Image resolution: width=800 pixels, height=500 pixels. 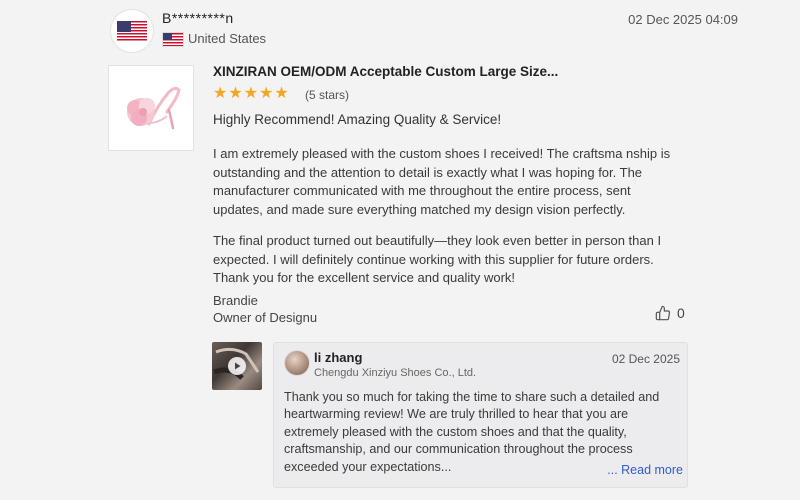 I want to click on like-button: 0, so click(x=670, y=313).